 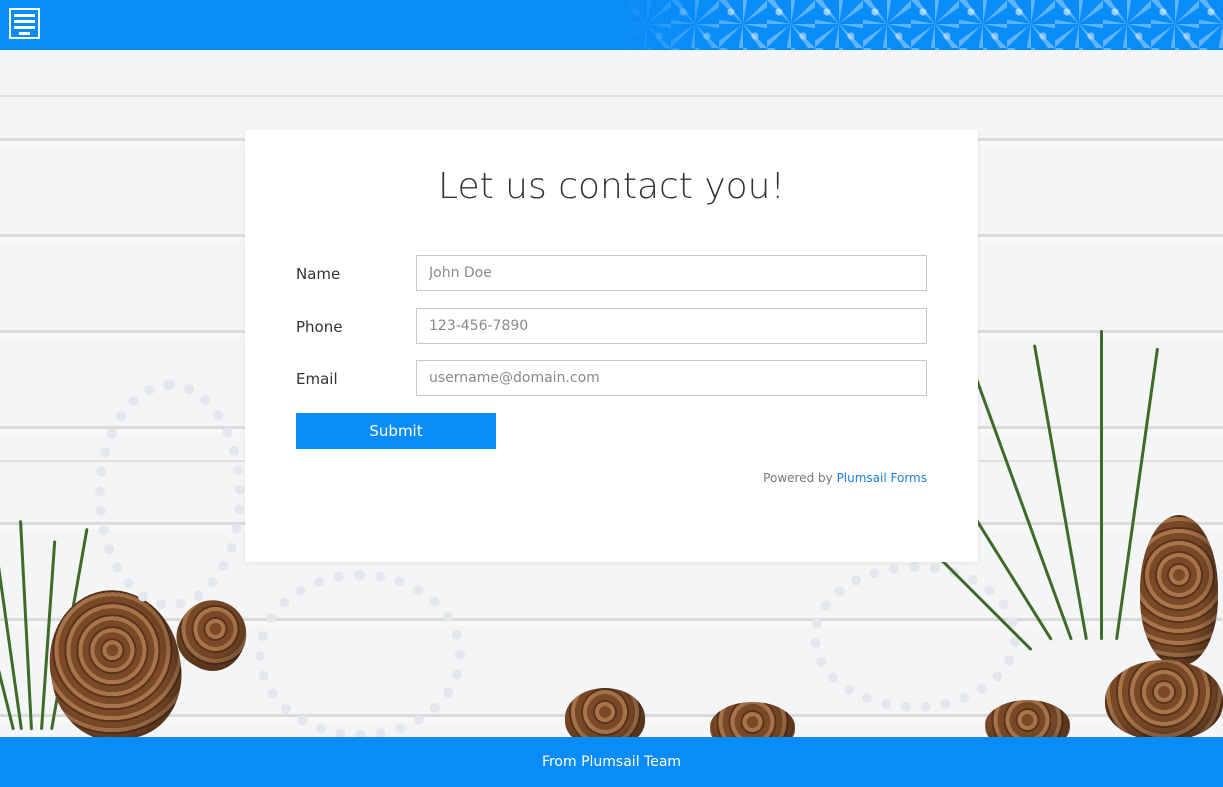 What do you see at coordinates (671, 273) in the screenshot?
I see `name-input` at bounding box center [671, 273].